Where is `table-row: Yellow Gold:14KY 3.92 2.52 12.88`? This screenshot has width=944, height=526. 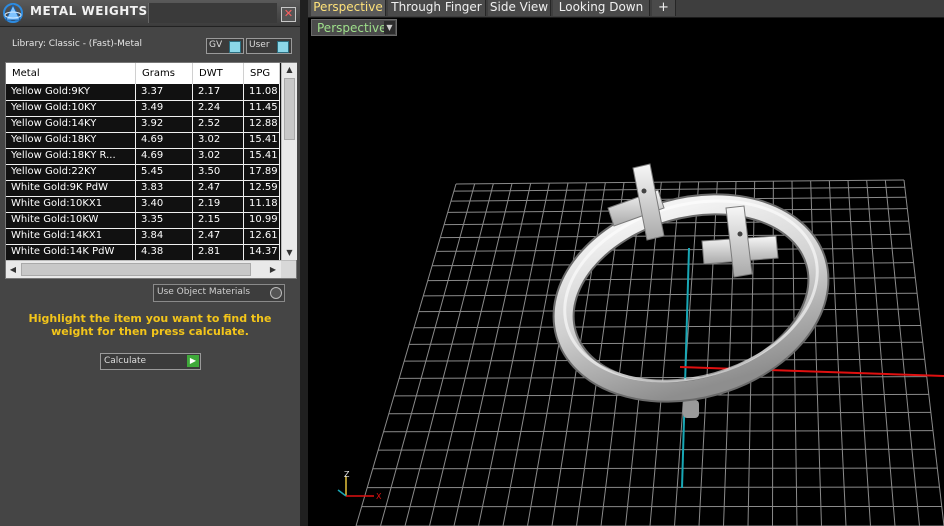 table-row: Yellow Gold:14KY 3.92 2.52 12.88 is located at coordinates (143, 124).